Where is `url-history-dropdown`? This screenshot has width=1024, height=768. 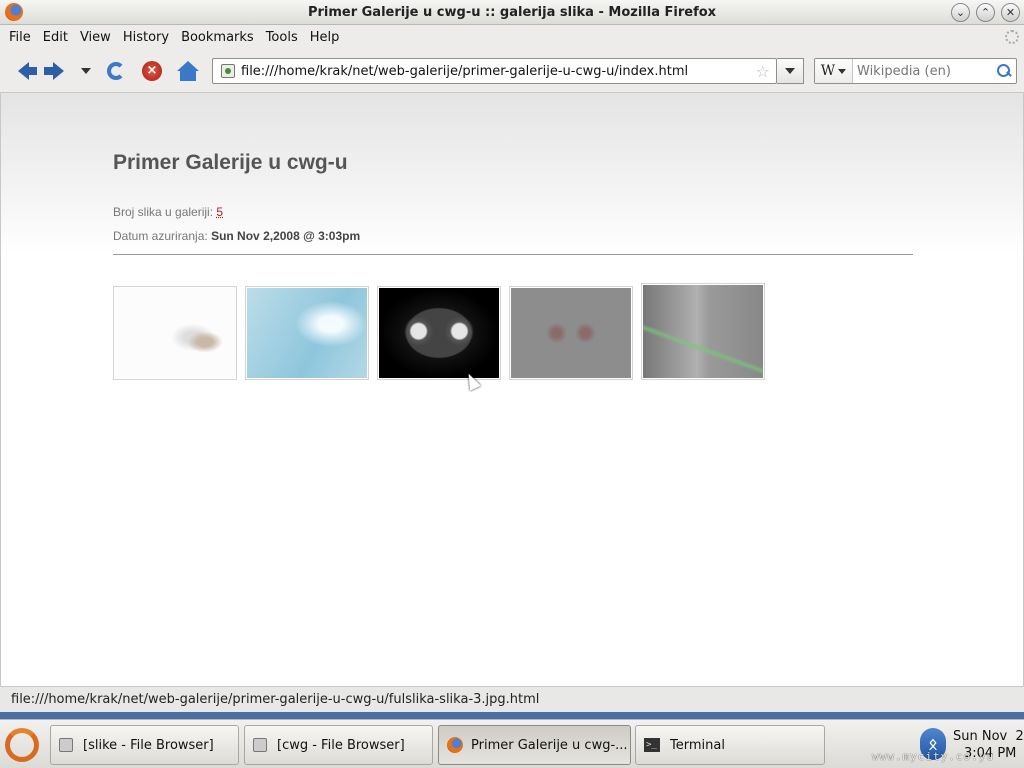 url-history-dropdown is located at coordinates (790, 71).